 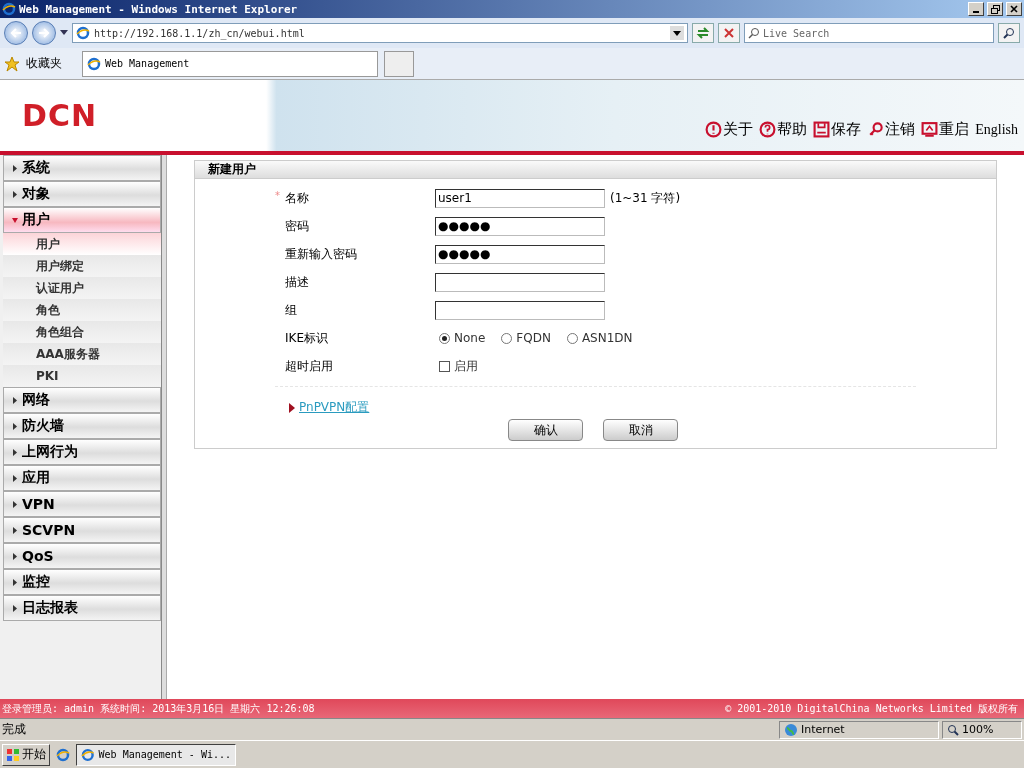 I want to click on favorites-label: 收藏夹, so click(x=44, y=63).